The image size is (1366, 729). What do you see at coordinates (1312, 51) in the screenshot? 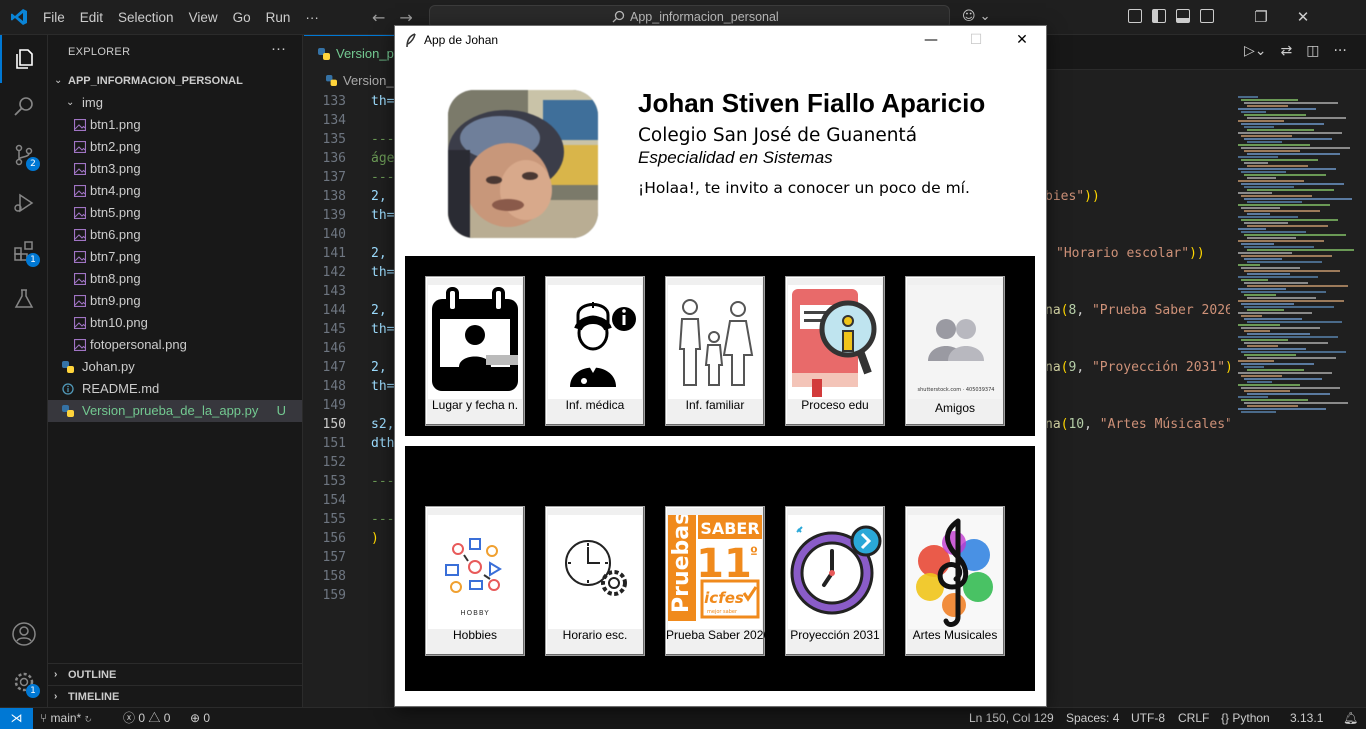
I see `split-editor-icon: ◫` at bounding box center [1312, 51].